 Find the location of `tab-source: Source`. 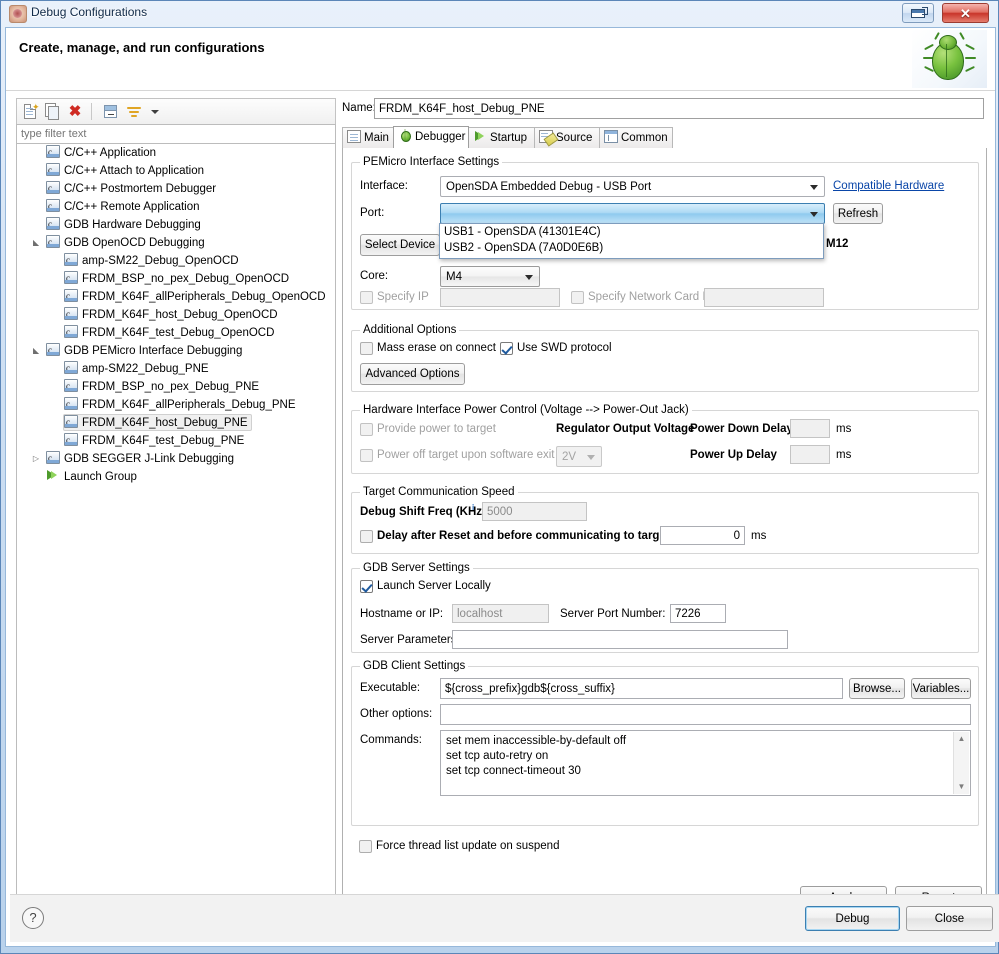

tab-source: Source is located at coordinates (567, 137).